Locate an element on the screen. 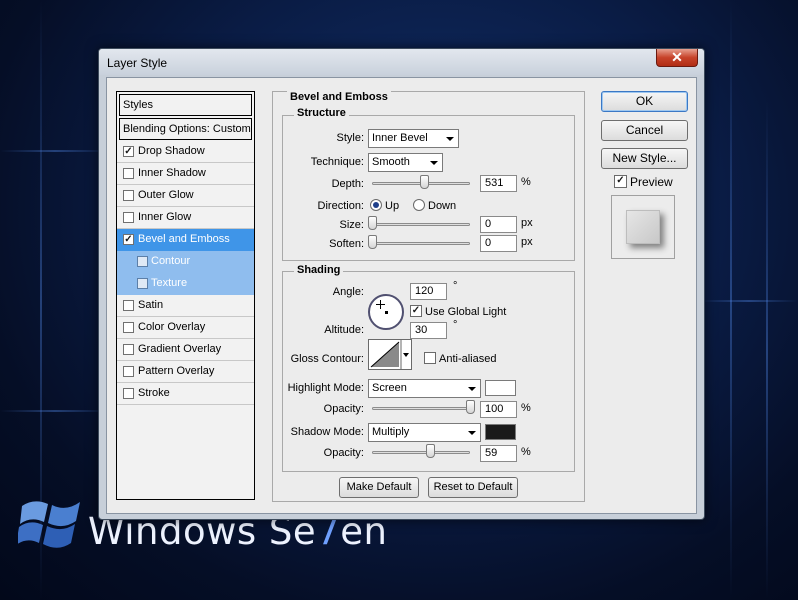 This screenshot has height=600, width=798. style-item-inner-glow: Inner Glow is located at coordinates (185, 218).